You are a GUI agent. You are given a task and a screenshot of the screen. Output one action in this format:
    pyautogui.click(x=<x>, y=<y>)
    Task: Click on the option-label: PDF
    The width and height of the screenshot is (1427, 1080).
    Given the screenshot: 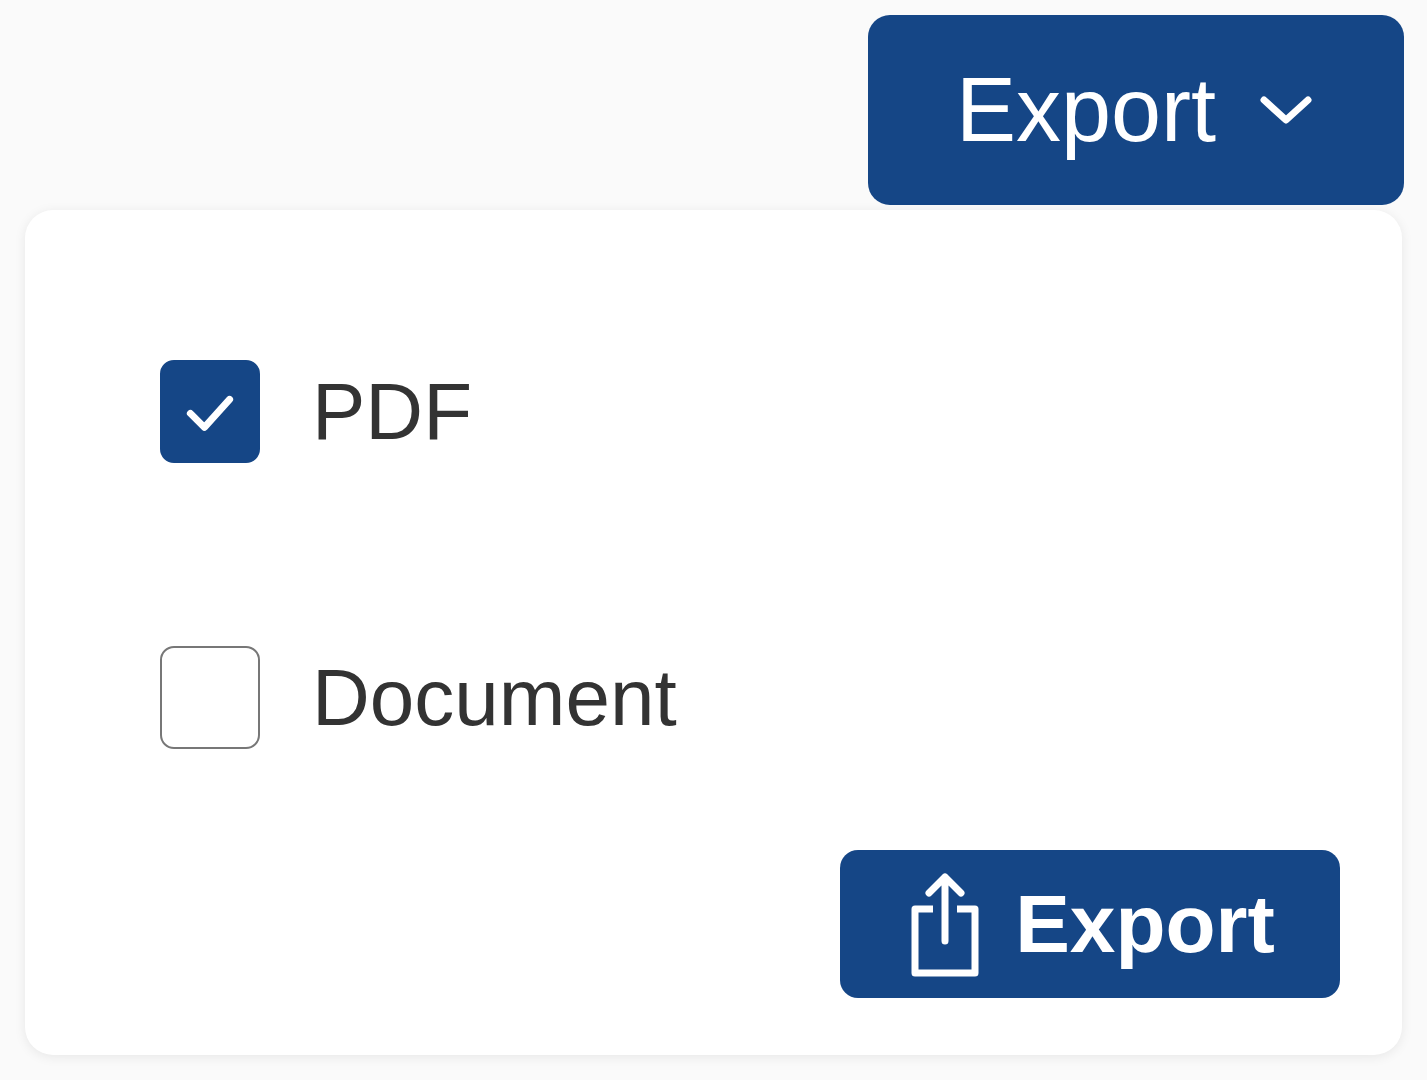 What is the action you would take?
    pyautogui.click(x=392, y=411)
    